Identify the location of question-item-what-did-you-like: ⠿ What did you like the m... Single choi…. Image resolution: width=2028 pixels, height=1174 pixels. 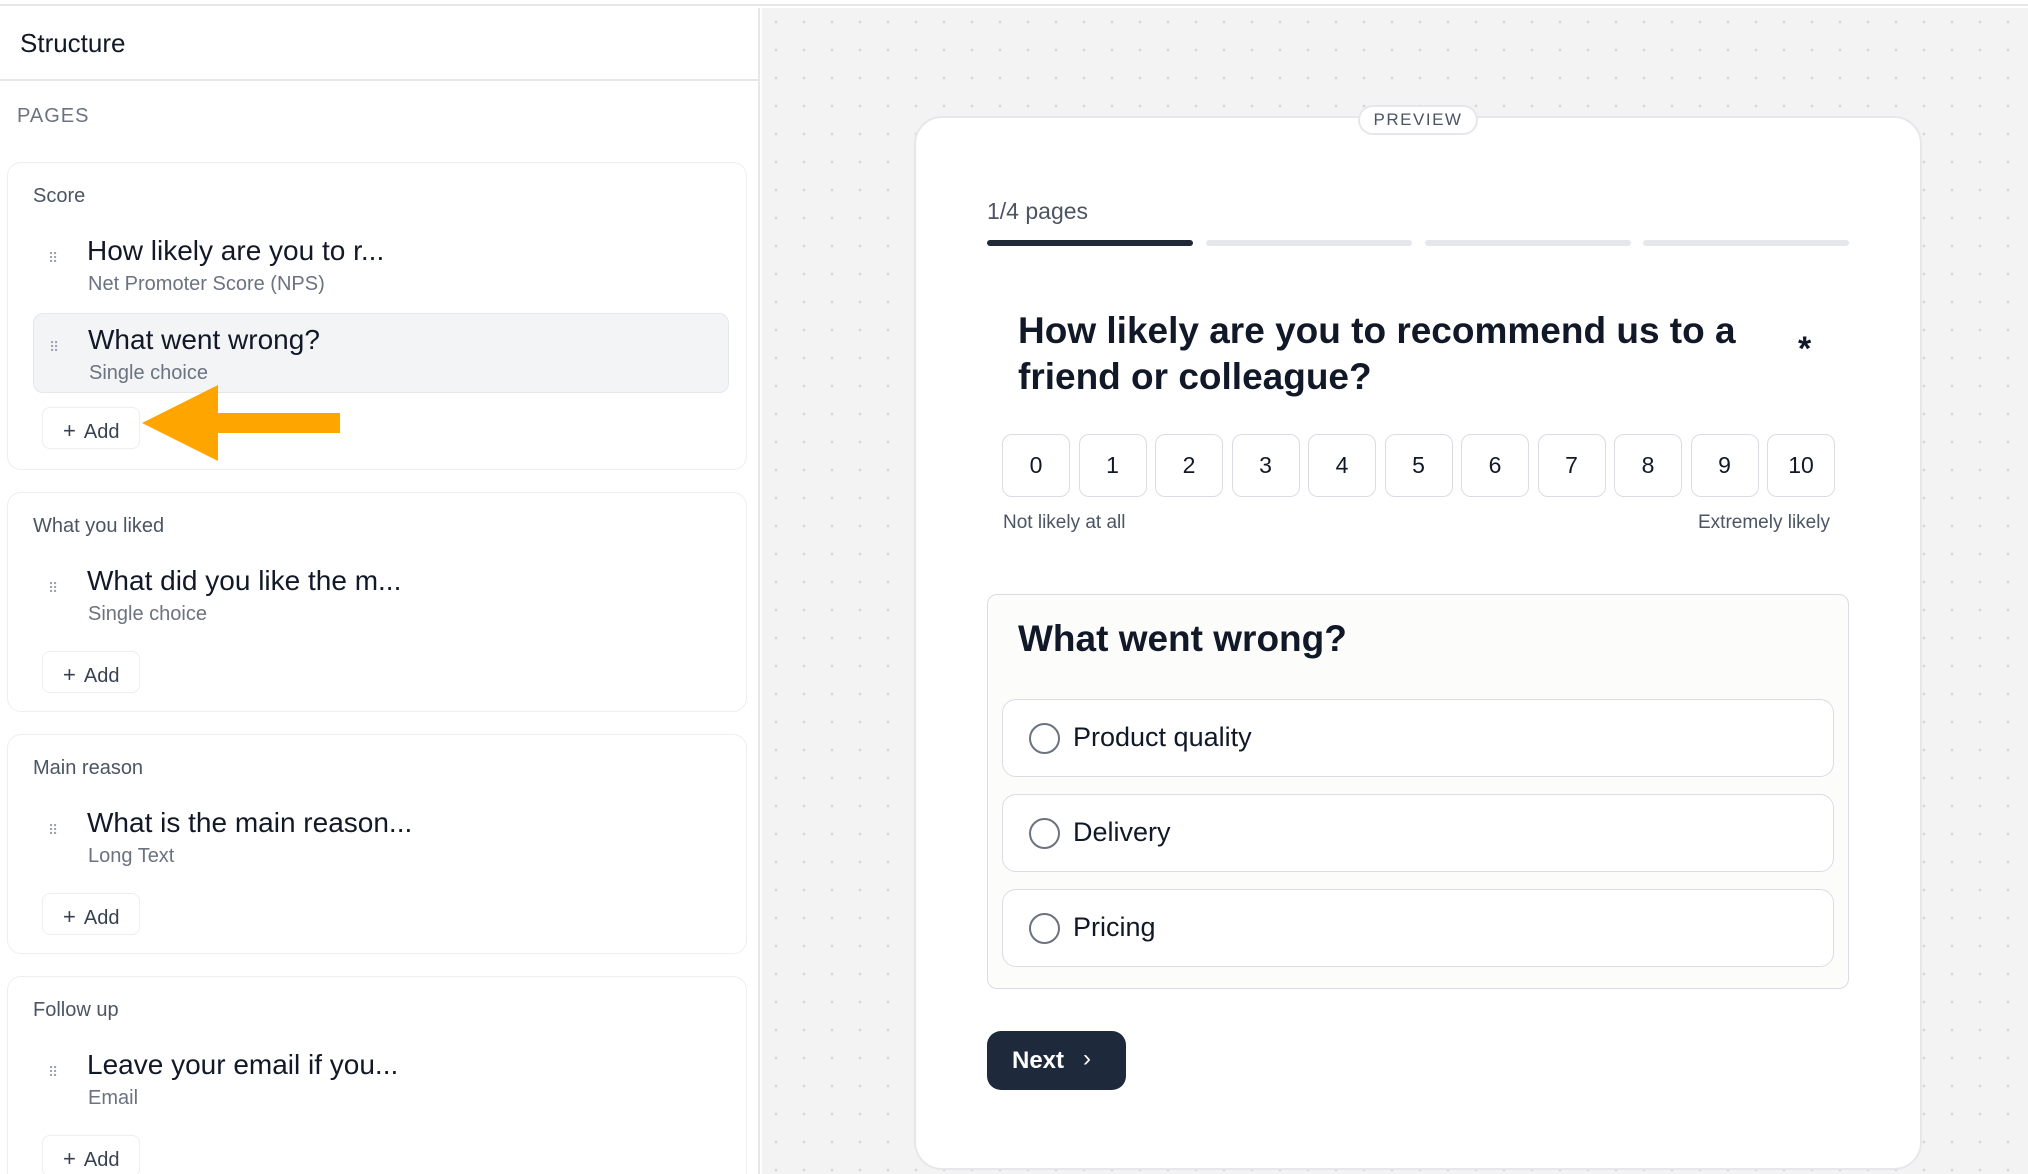
(381, 595).